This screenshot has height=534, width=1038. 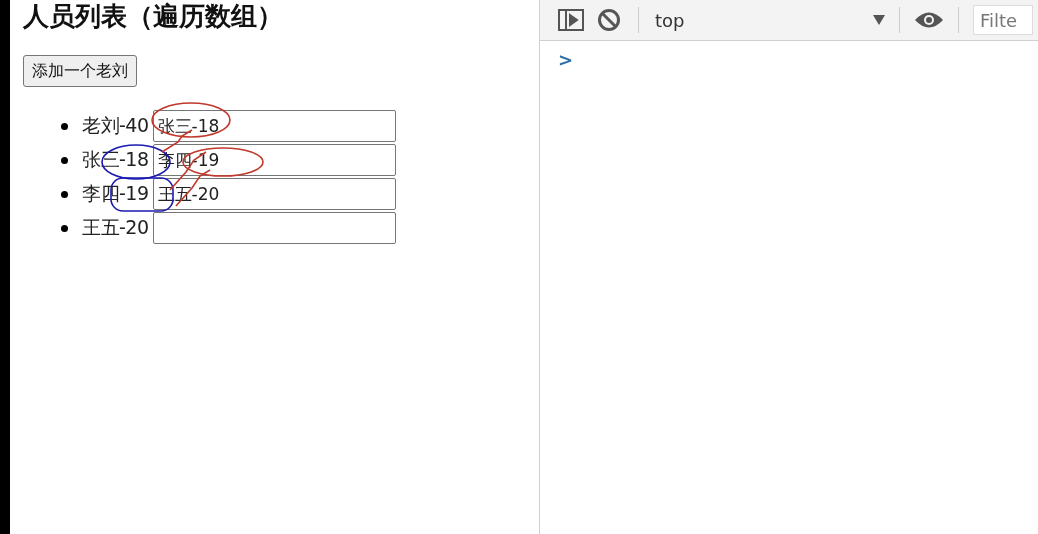 What do you see at coordinates (879, 20) in the screenshot?
I see `dropdown-caret-icon` at bounding box center [879, 20].